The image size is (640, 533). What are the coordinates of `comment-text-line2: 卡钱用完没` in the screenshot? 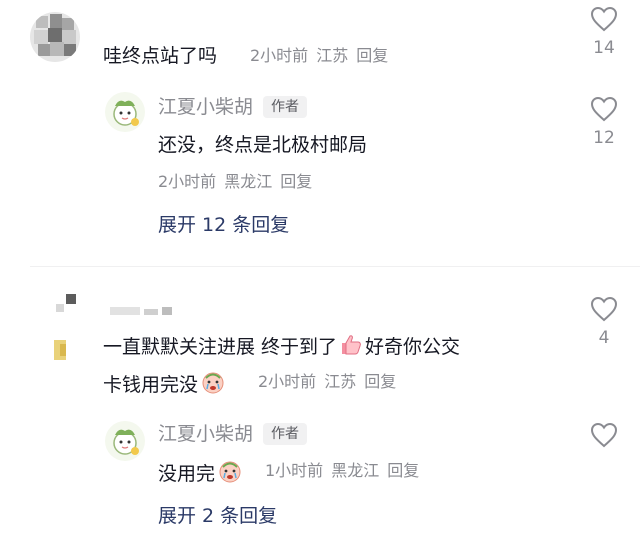 It's located at (151, 385).